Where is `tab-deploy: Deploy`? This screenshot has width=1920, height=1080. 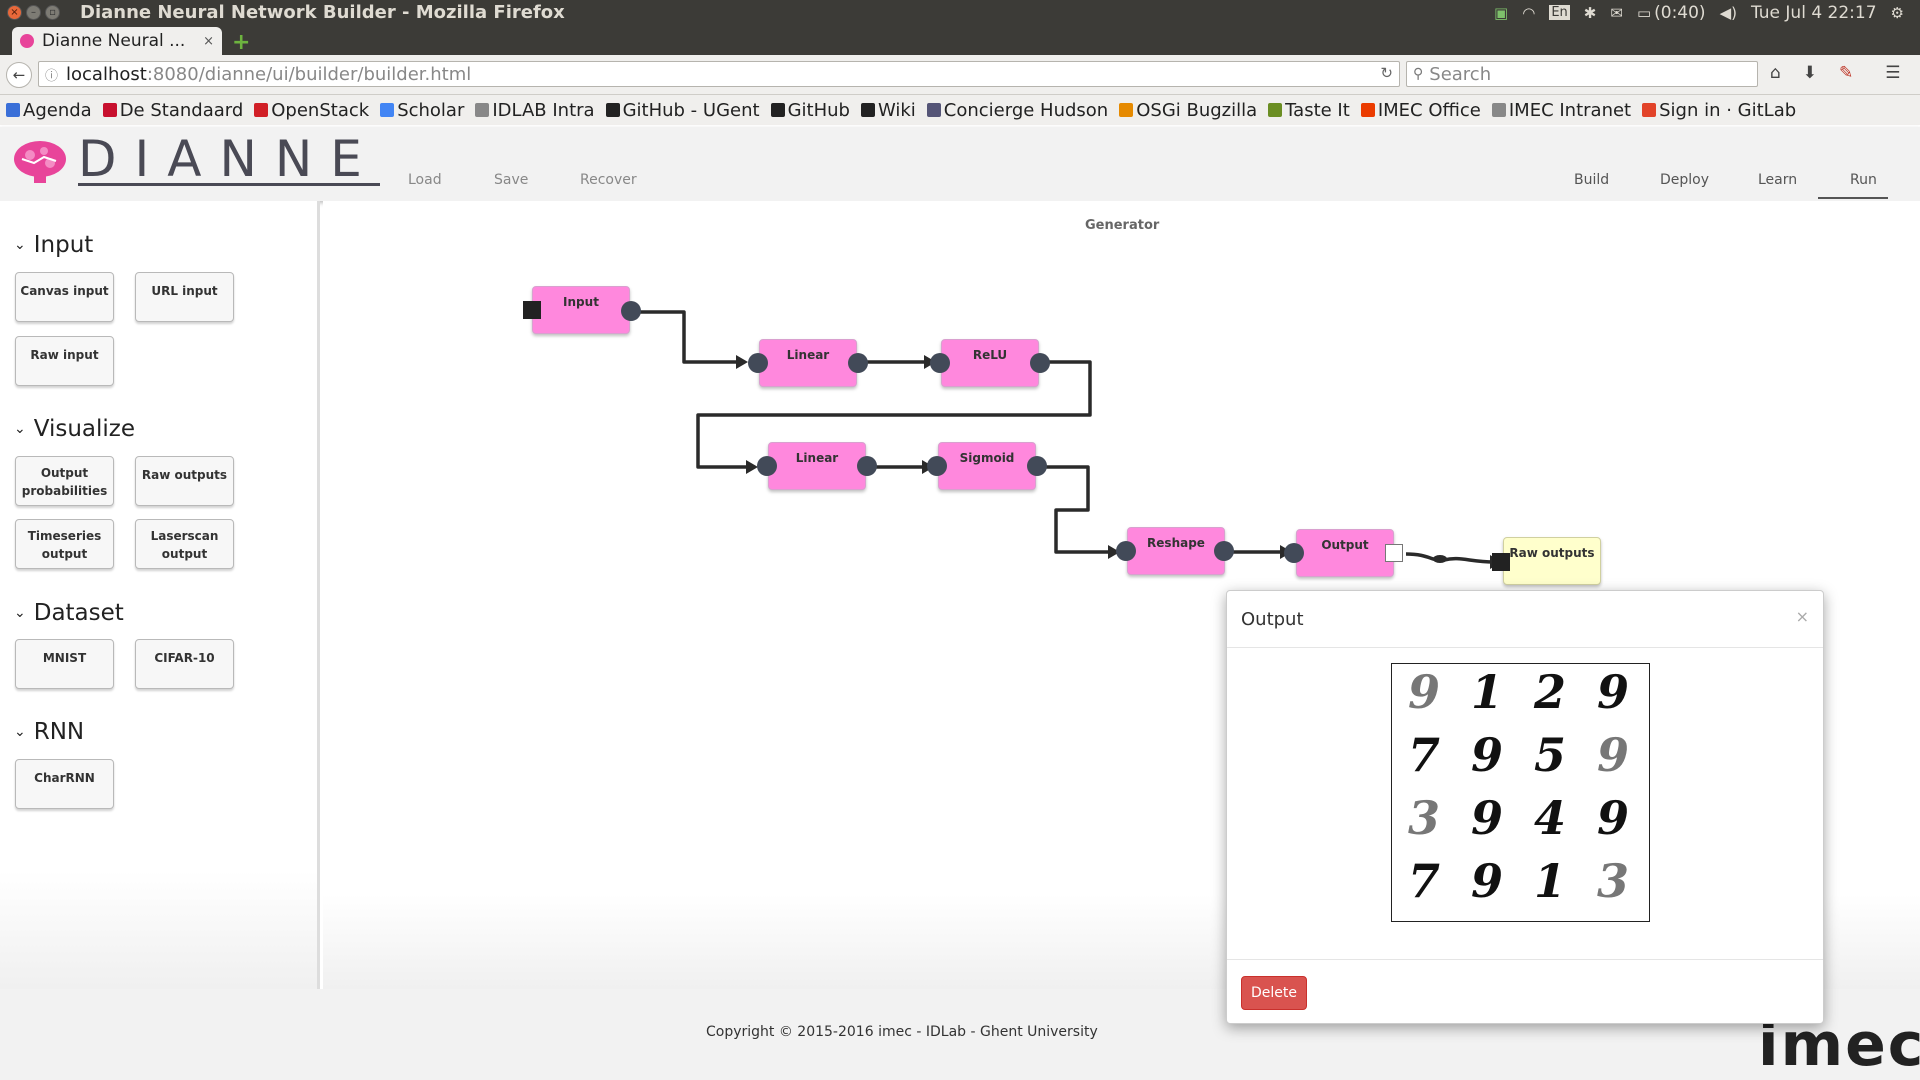
tab-deploy: Deploy is located at coordinates (1684, 180).